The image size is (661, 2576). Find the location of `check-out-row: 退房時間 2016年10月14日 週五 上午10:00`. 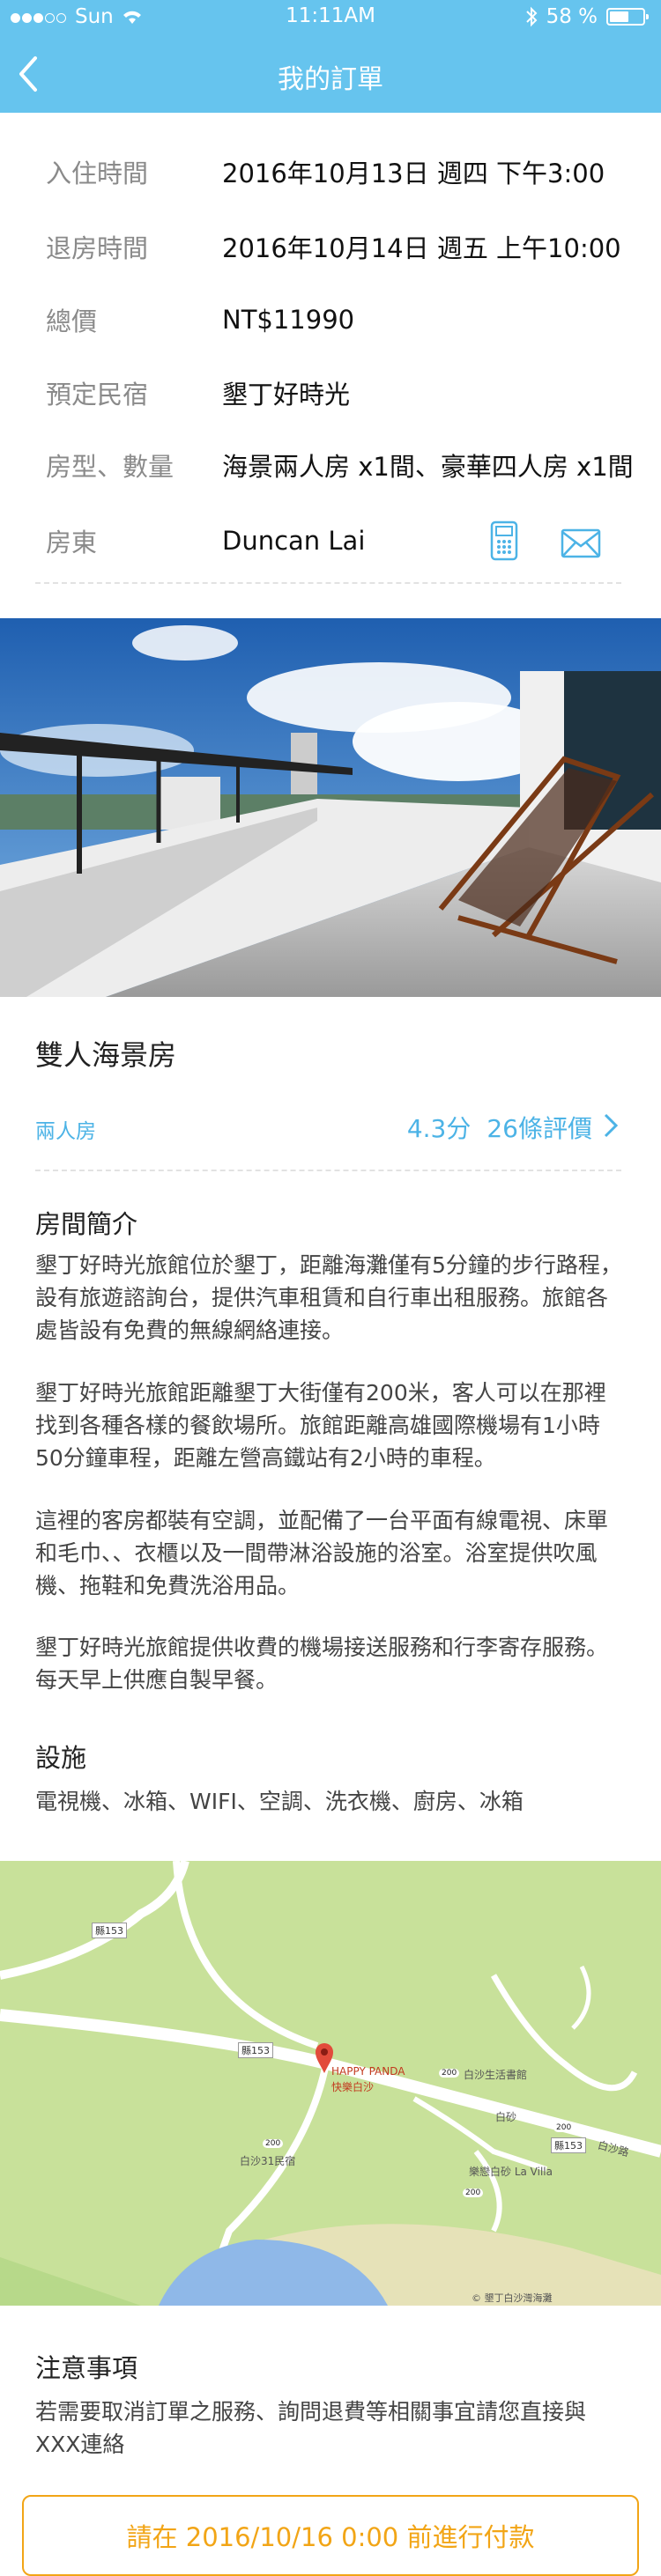

check-out-row: 退房時間 2016年10月14日 週五 上午10:00 is located at coordinates (336, 247).